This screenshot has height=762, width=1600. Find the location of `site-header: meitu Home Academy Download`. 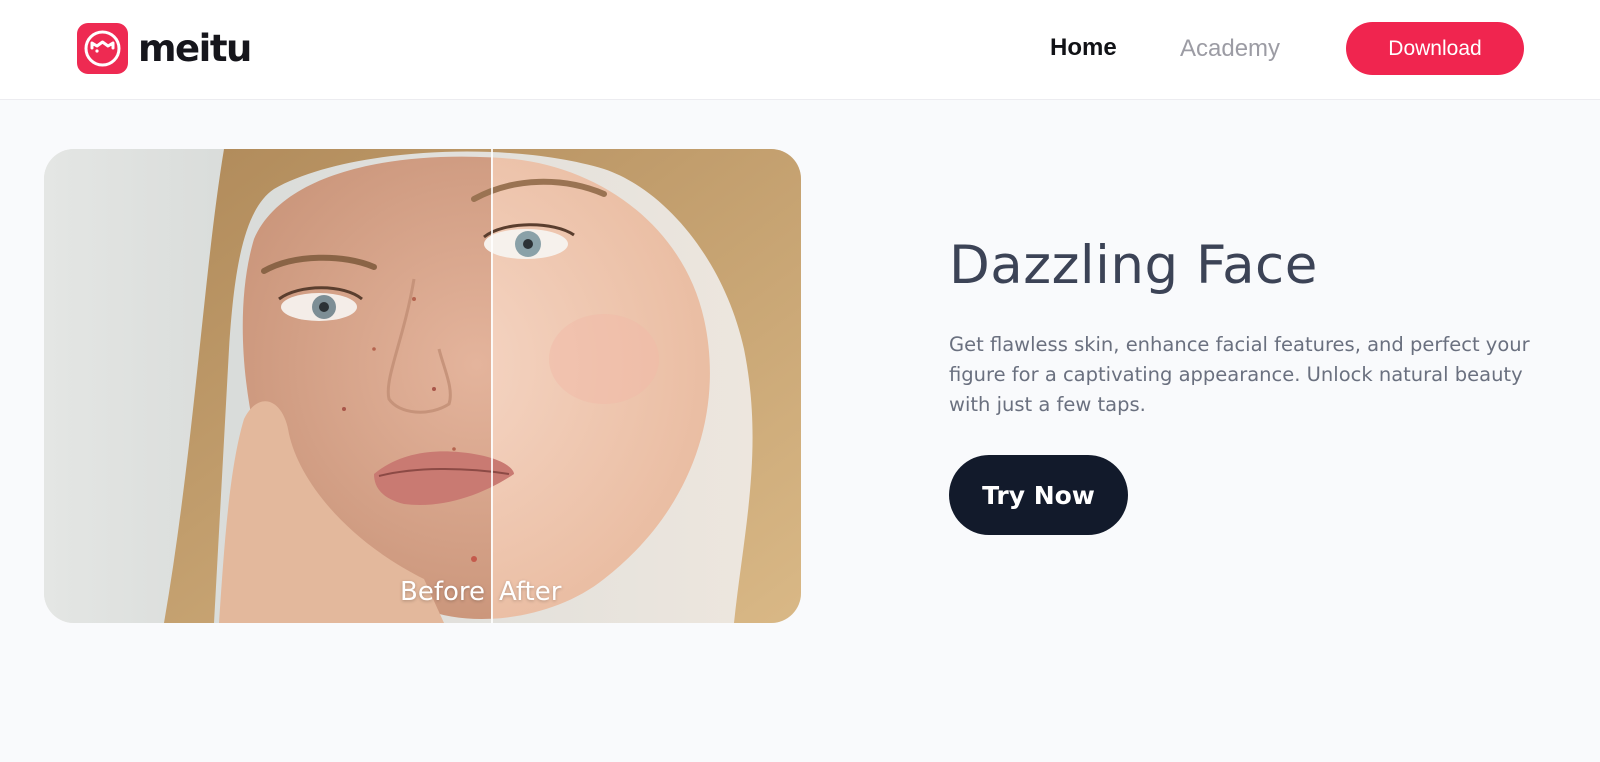

site-header: meitu Home Academy Download is located at coordinates (800, 50).